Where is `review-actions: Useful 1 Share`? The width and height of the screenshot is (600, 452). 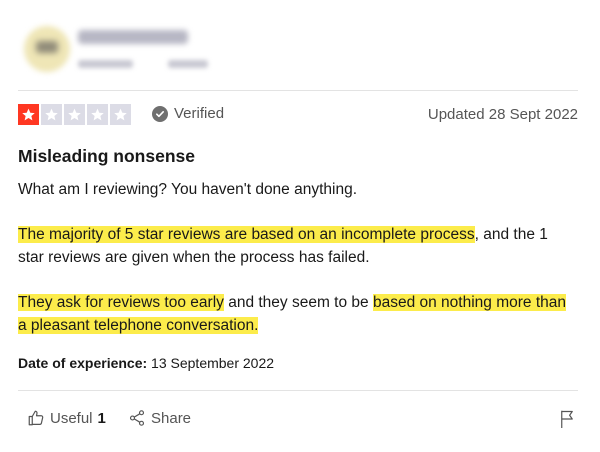 review-actions: Useful 1 Share is located at coordinates (298, 422).